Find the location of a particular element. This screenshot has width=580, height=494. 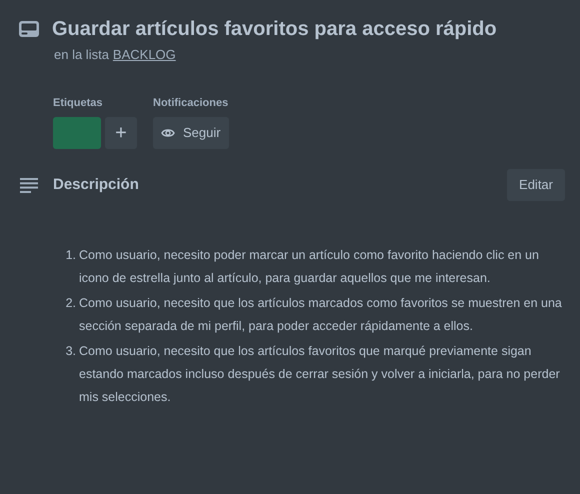

description-icon is located at coordinates (29, 185).